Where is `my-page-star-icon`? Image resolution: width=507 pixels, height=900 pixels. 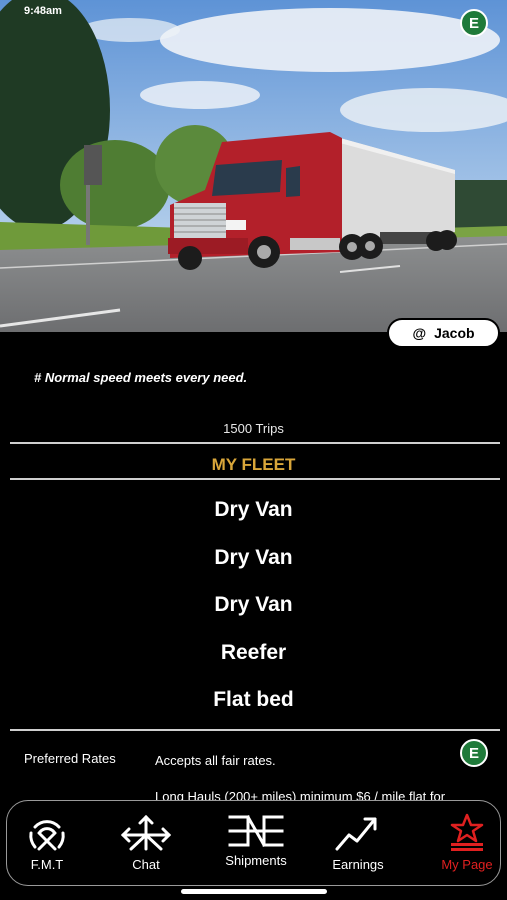
my-page-star-icon is located at coordinates (467, 832).